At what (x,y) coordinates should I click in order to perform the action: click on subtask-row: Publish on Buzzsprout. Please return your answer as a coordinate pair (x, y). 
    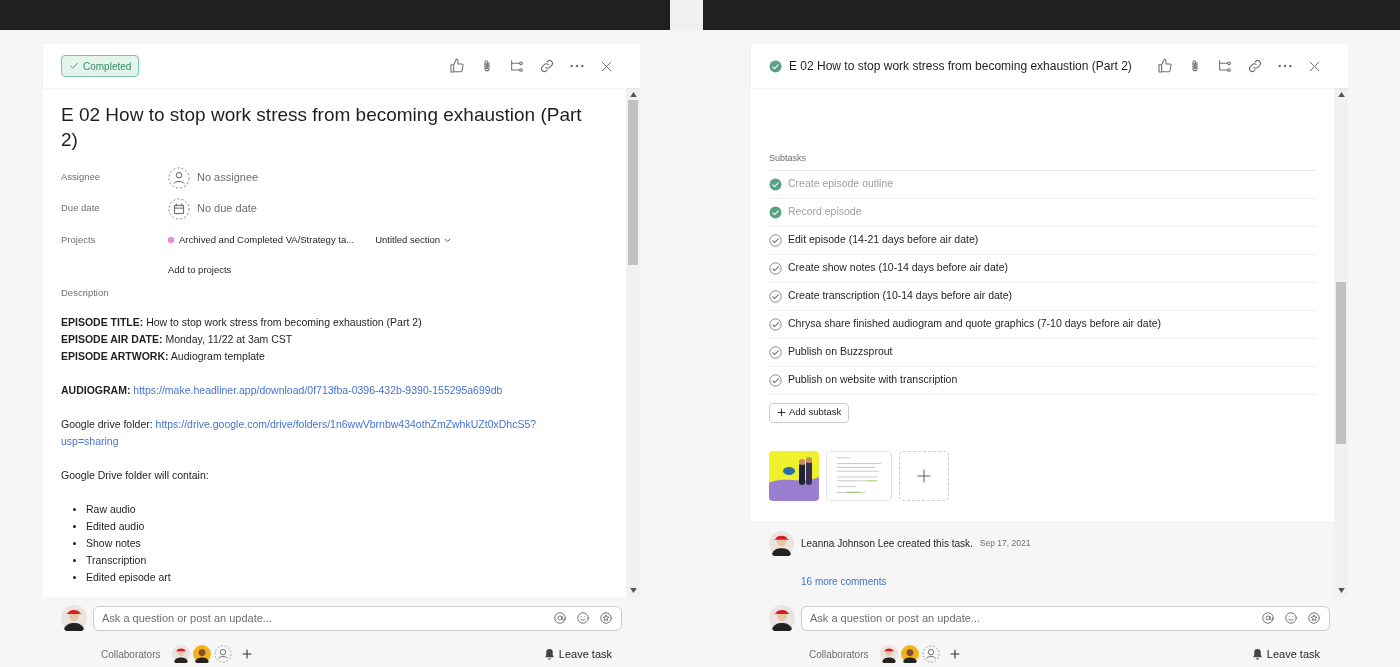
    Looking at the image, I should click on (1042, 352).